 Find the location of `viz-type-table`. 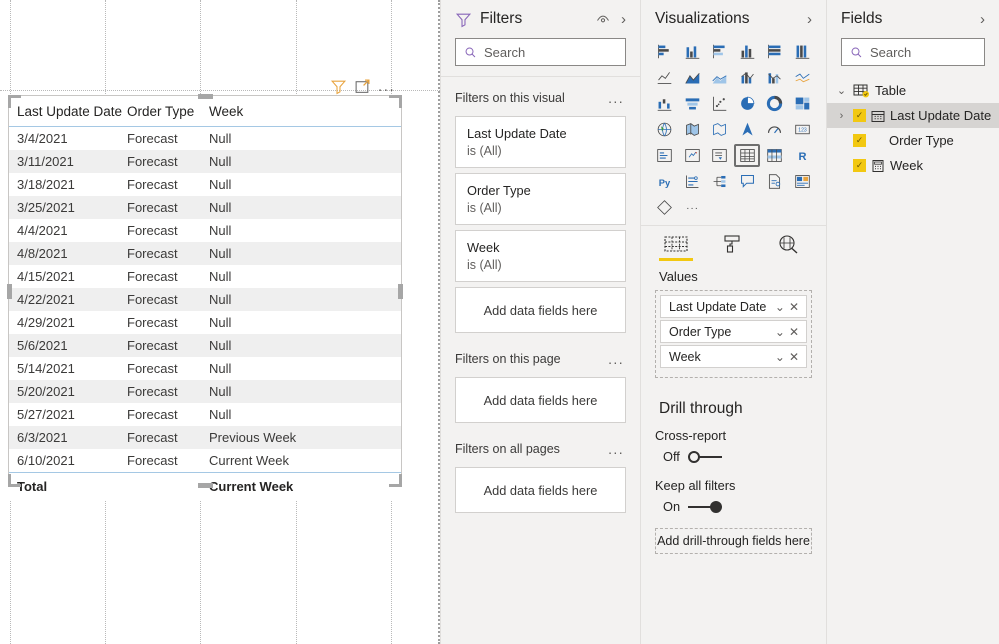

viz-type-table is located at coordinates (747, 155).